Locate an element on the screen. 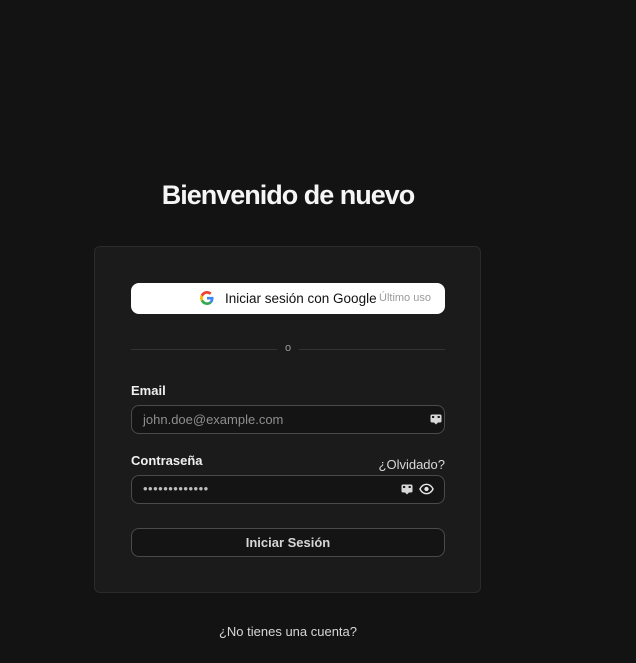  password-masked-value: ••••••••••••• is located at coordinates (176, 488).